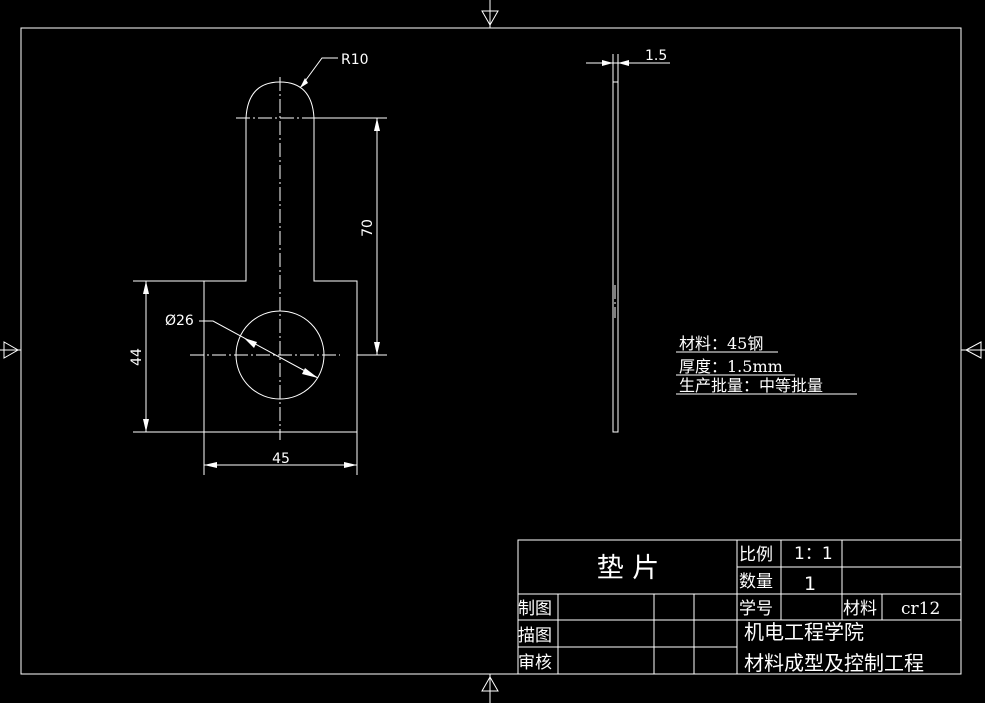 The image size is (985, 703). What do you see at coordinates (535, 609) in the screenshot?
I see `drawn-label: 制图` at bounding box center [535, 609].